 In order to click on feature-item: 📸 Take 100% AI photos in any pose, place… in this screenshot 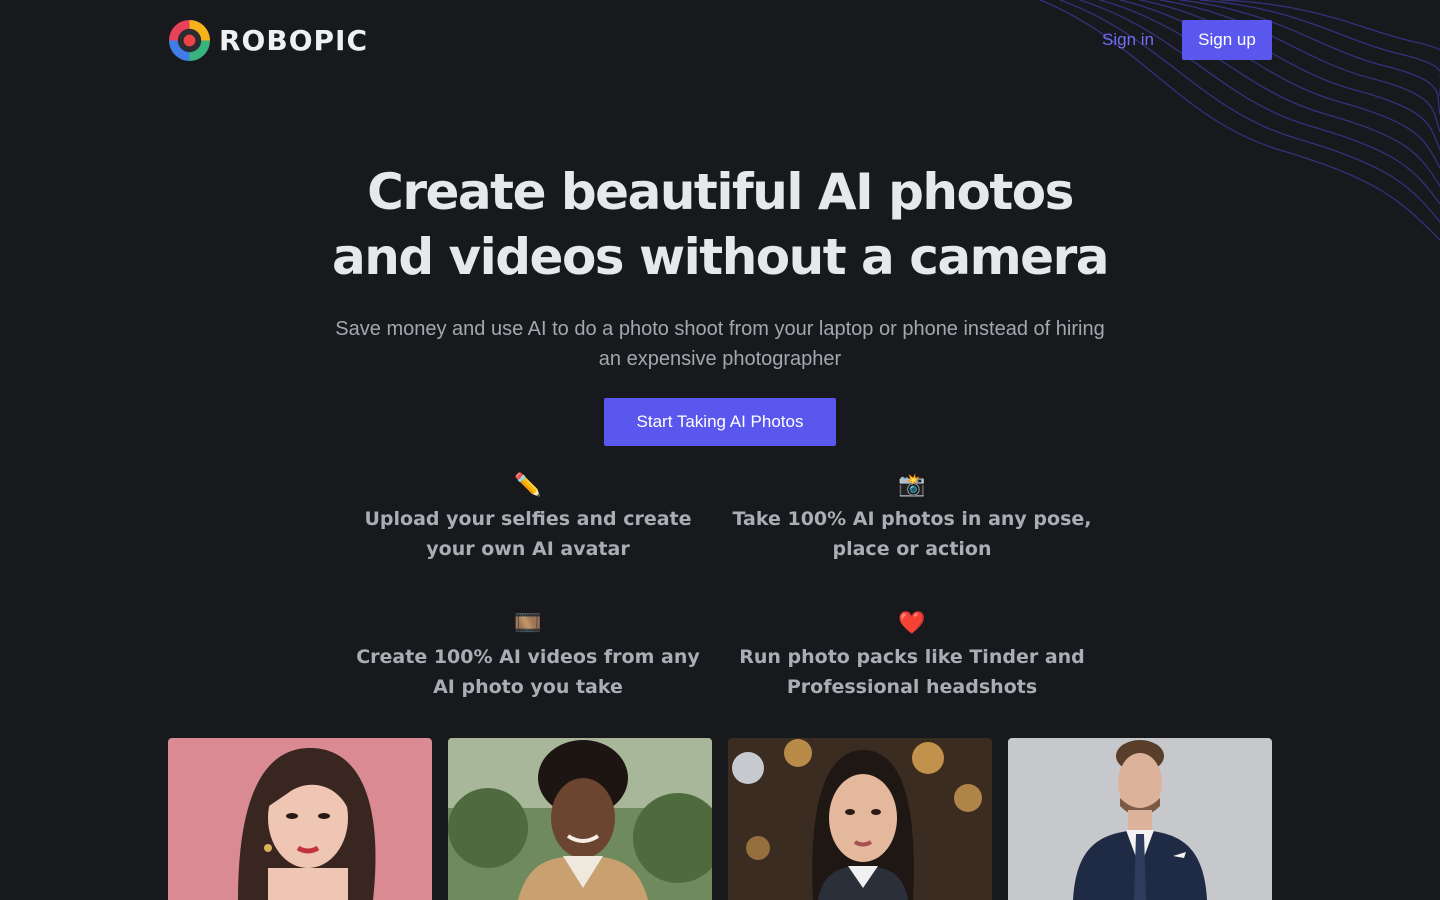, I will do `click(912, 518)`.